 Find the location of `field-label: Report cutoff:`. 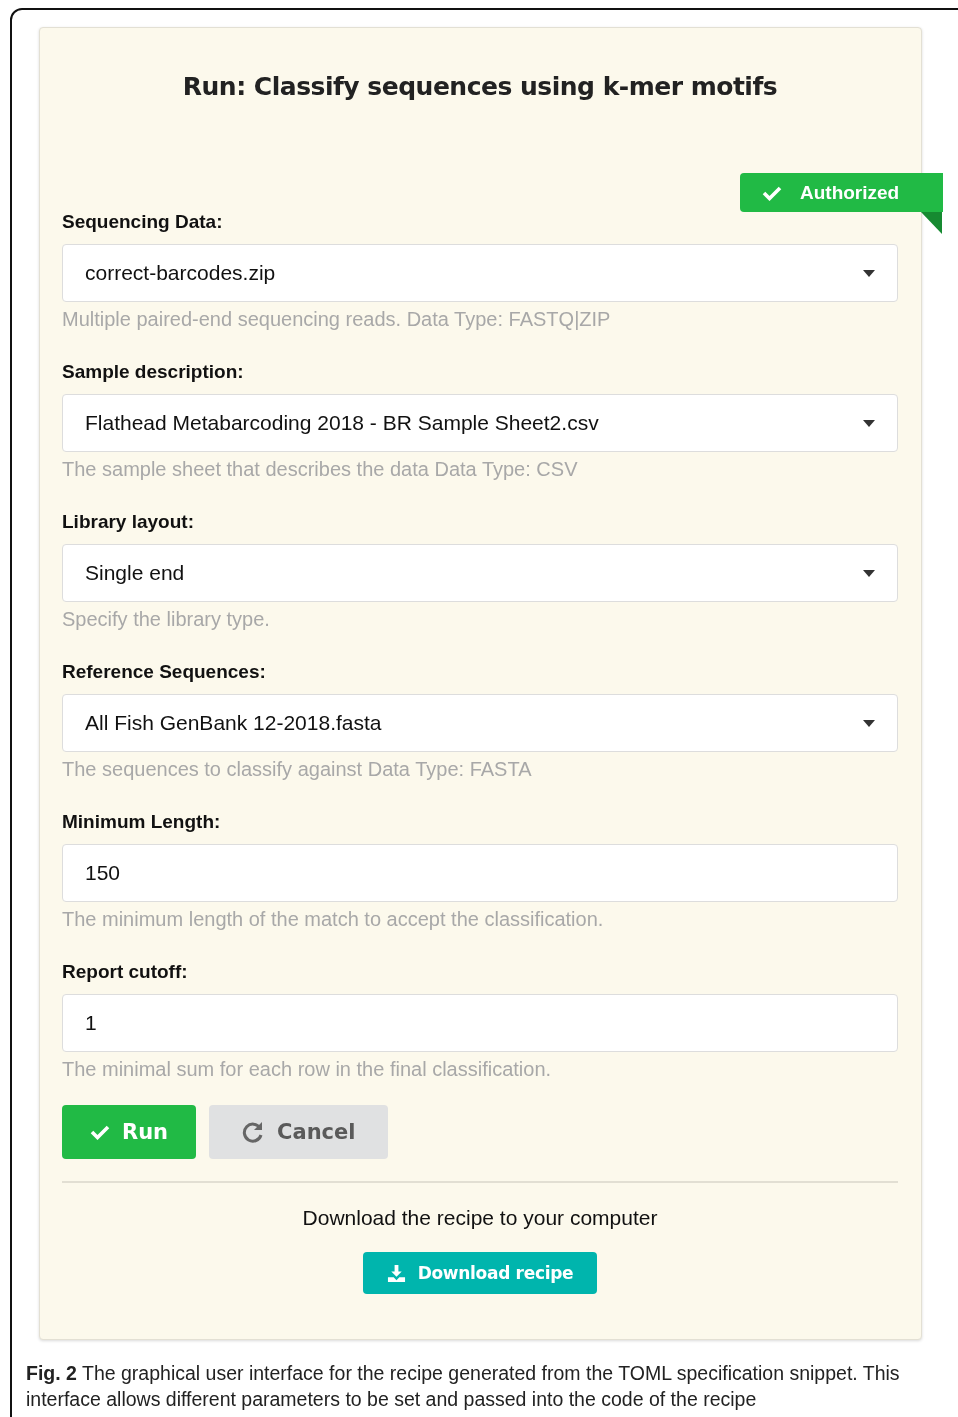

field-label: Report cutoff: is located at coordinates (125, 972).